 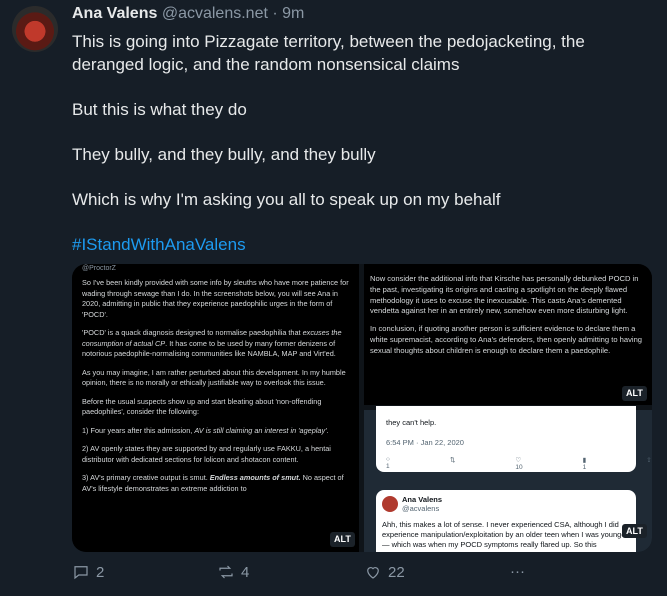 What do you see at coordinates (396, 572) in the screenshot?
I see `like-count: 22` at bounding box center [396, 572].